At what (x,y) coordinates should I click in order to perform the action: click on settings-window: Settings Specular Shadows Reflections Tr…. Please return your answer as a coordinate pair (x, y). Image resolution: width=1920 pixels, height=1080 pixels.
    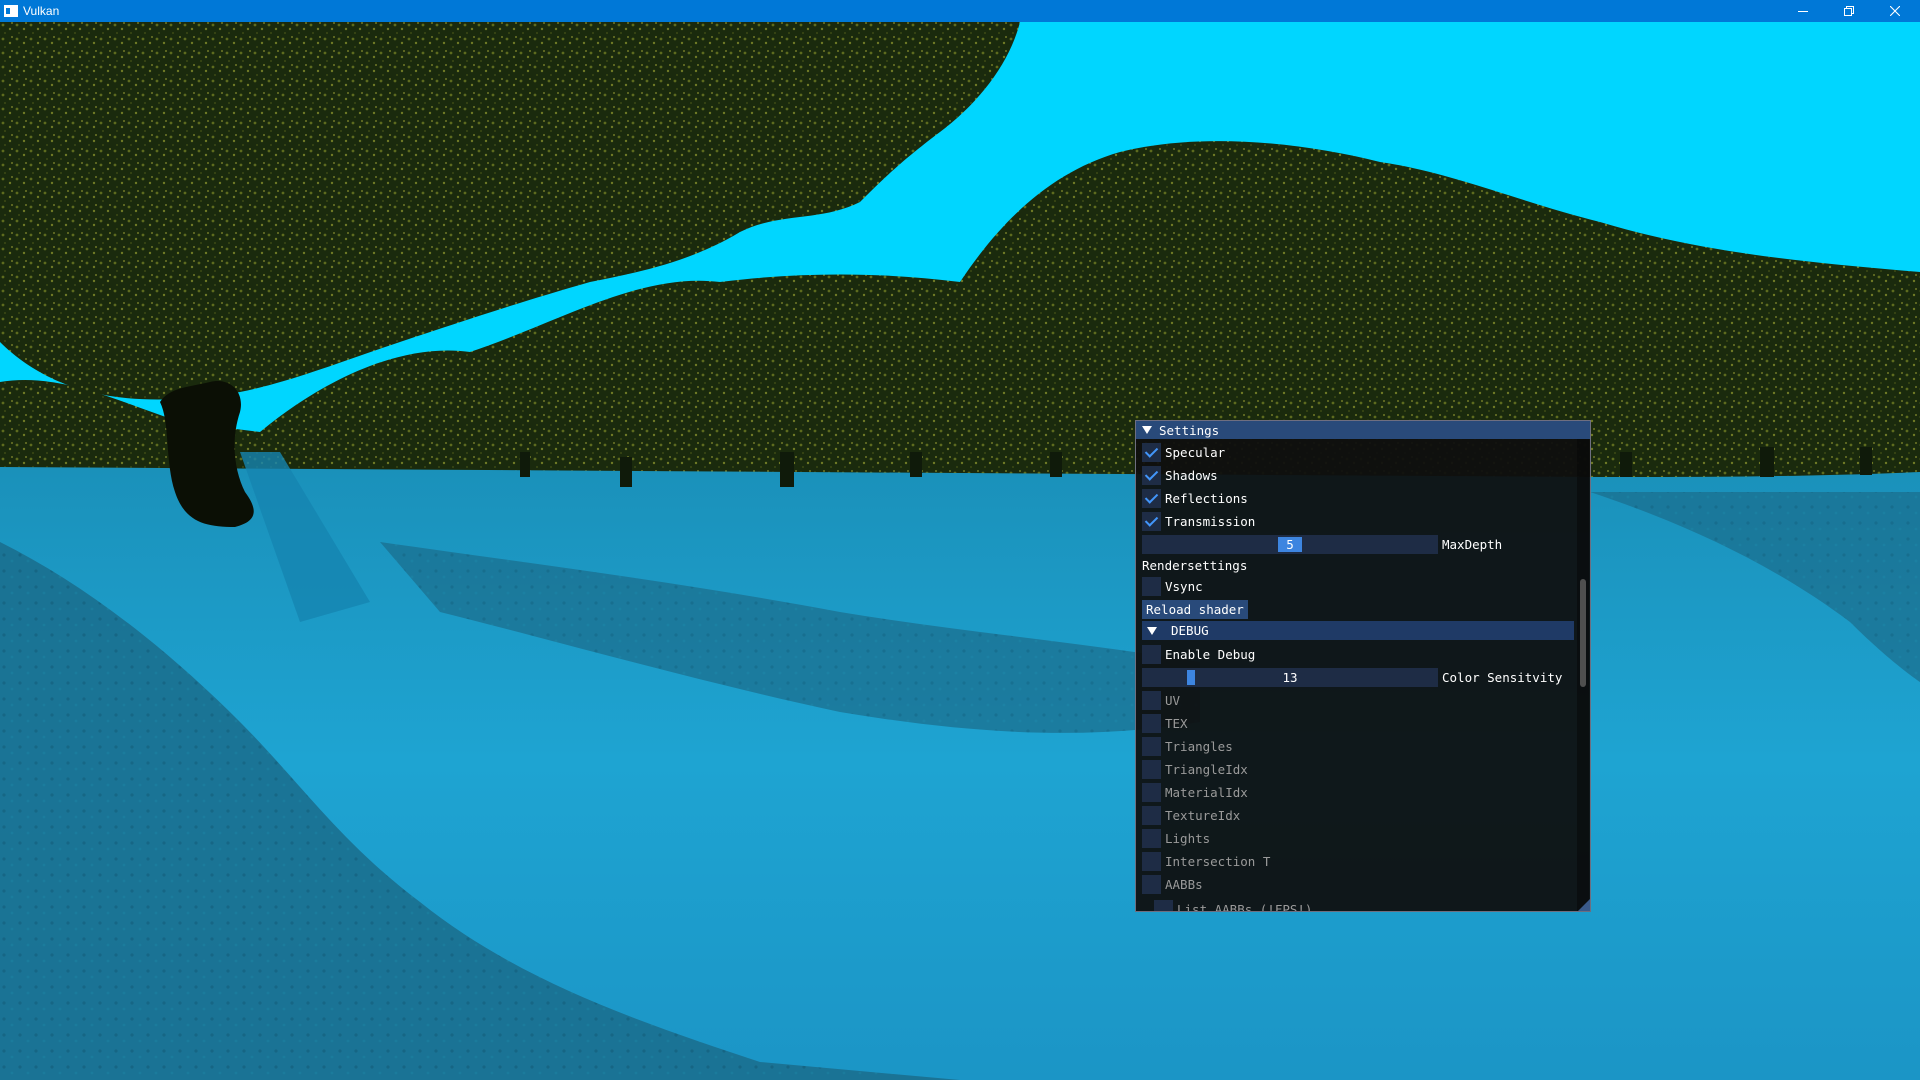
    Looking at the image, I should click on (1363, 666).